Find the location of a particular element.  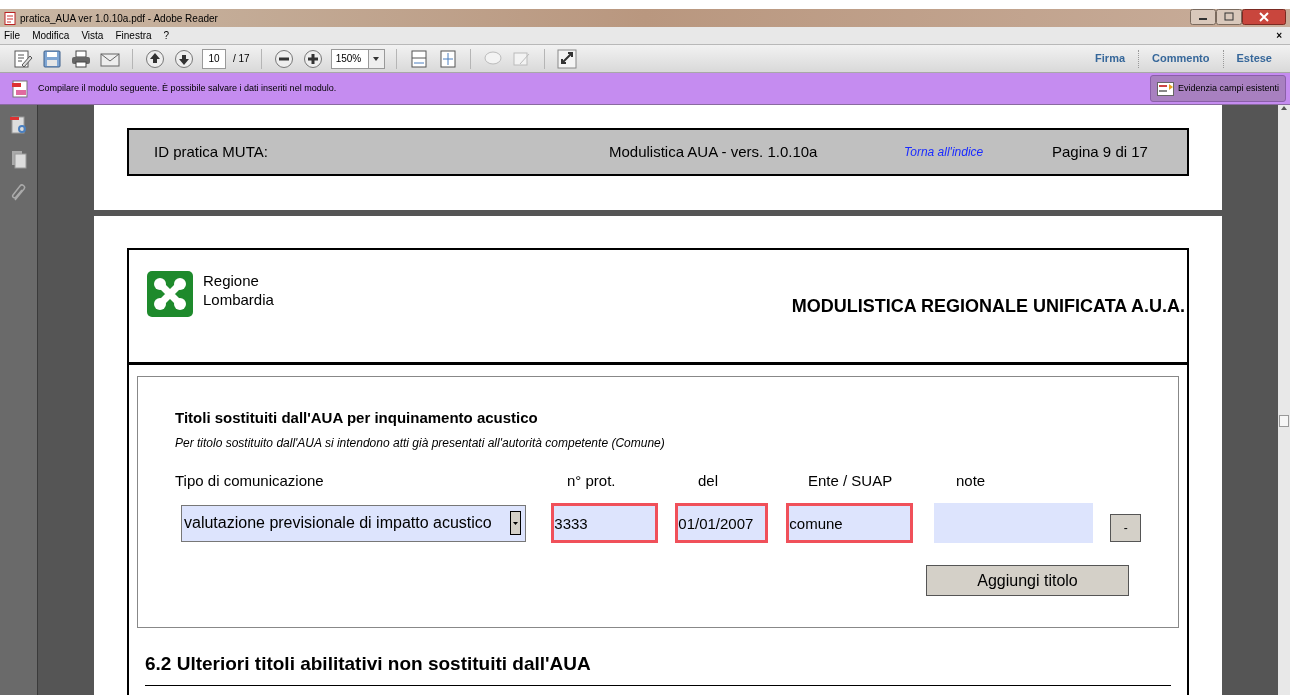

toolbar-link: Commento is located at coordinates (1181, 58).